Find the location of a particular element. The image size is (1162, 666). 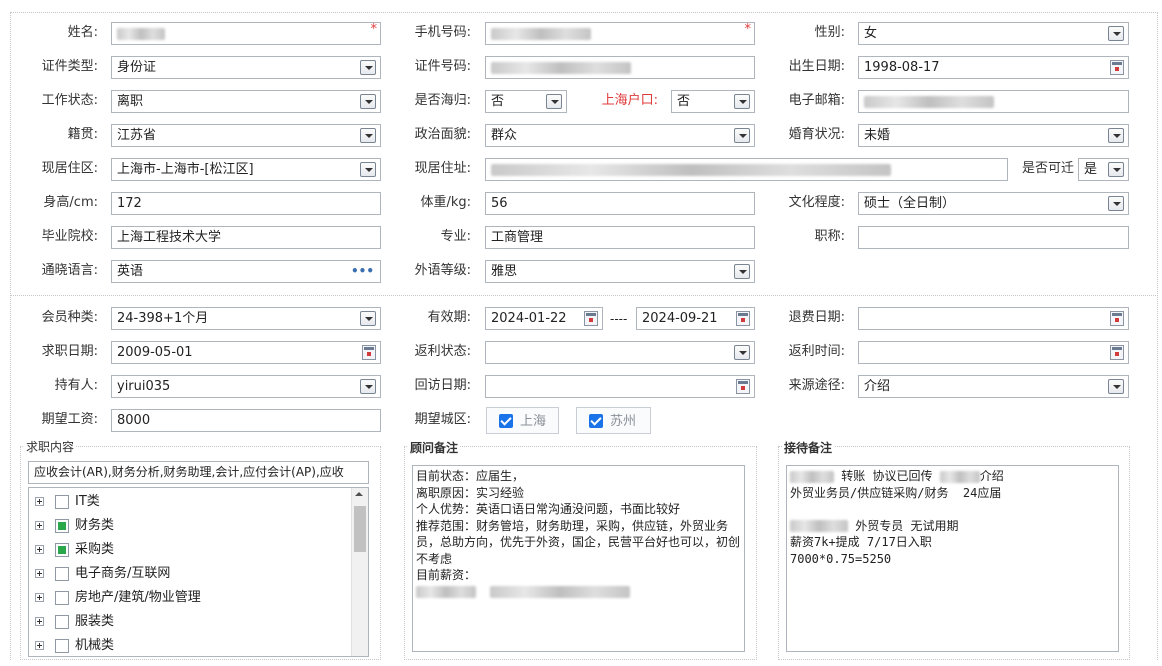

tree-item: 房地产/建筑/物业管理 is located at coordinates (190, 598).